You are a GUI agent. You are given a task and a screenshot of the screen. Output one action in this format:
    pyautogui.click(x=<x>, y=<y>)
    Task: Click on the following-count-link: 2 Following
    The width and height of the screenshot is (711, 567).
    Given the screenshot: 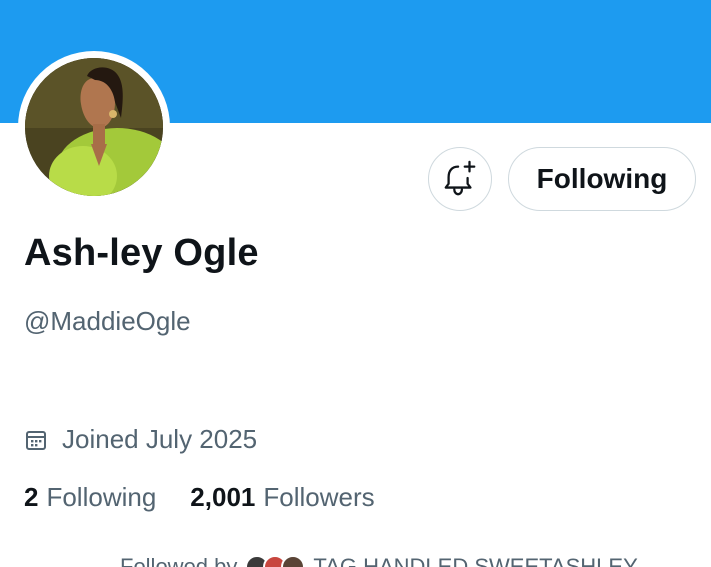 What is the action you would take?
    pyautogui.click(x=90, y=497)
    